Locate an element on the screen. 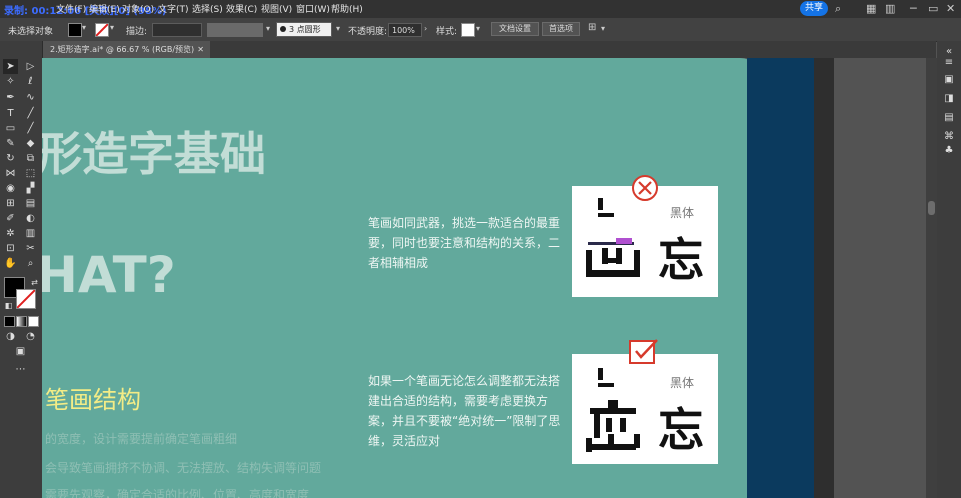  stroke-weight-field is located at coordinates (177, 30).